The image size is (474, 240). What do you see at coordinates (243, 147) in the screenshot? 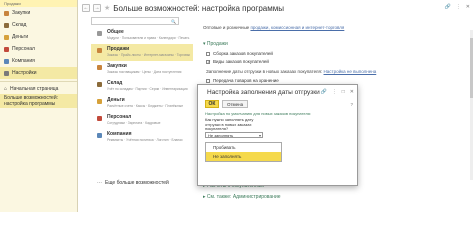
I see `dropdown-option: Пробивать` at bounding box center [243, 147].